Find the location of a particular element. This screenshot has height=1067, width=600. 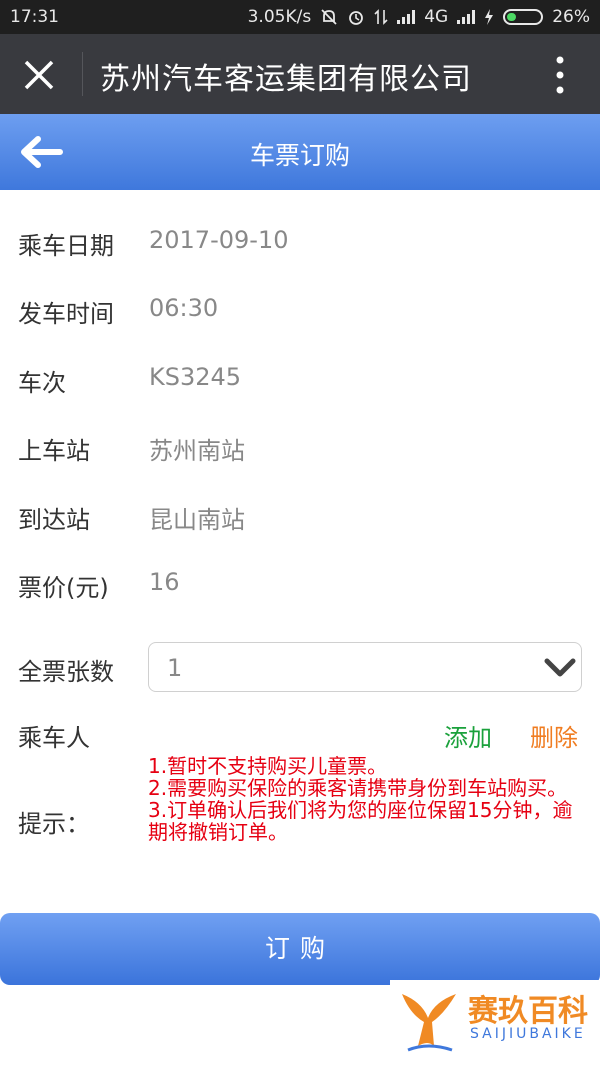

date-row: 乘车日期 2017-09-10 is located at coordinates (153, 243).